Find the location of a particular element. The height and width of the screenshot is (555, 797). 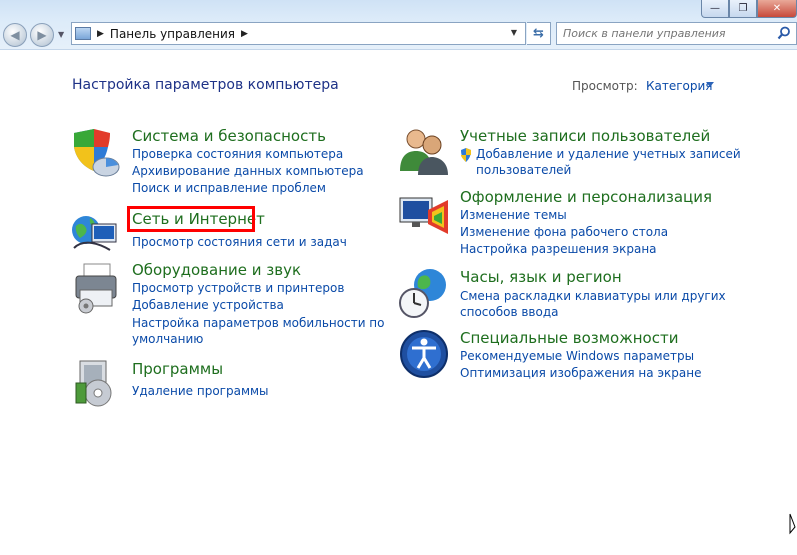

link-network-status: Просмотр состояния сети и задач is located at coordinates (239, 242).